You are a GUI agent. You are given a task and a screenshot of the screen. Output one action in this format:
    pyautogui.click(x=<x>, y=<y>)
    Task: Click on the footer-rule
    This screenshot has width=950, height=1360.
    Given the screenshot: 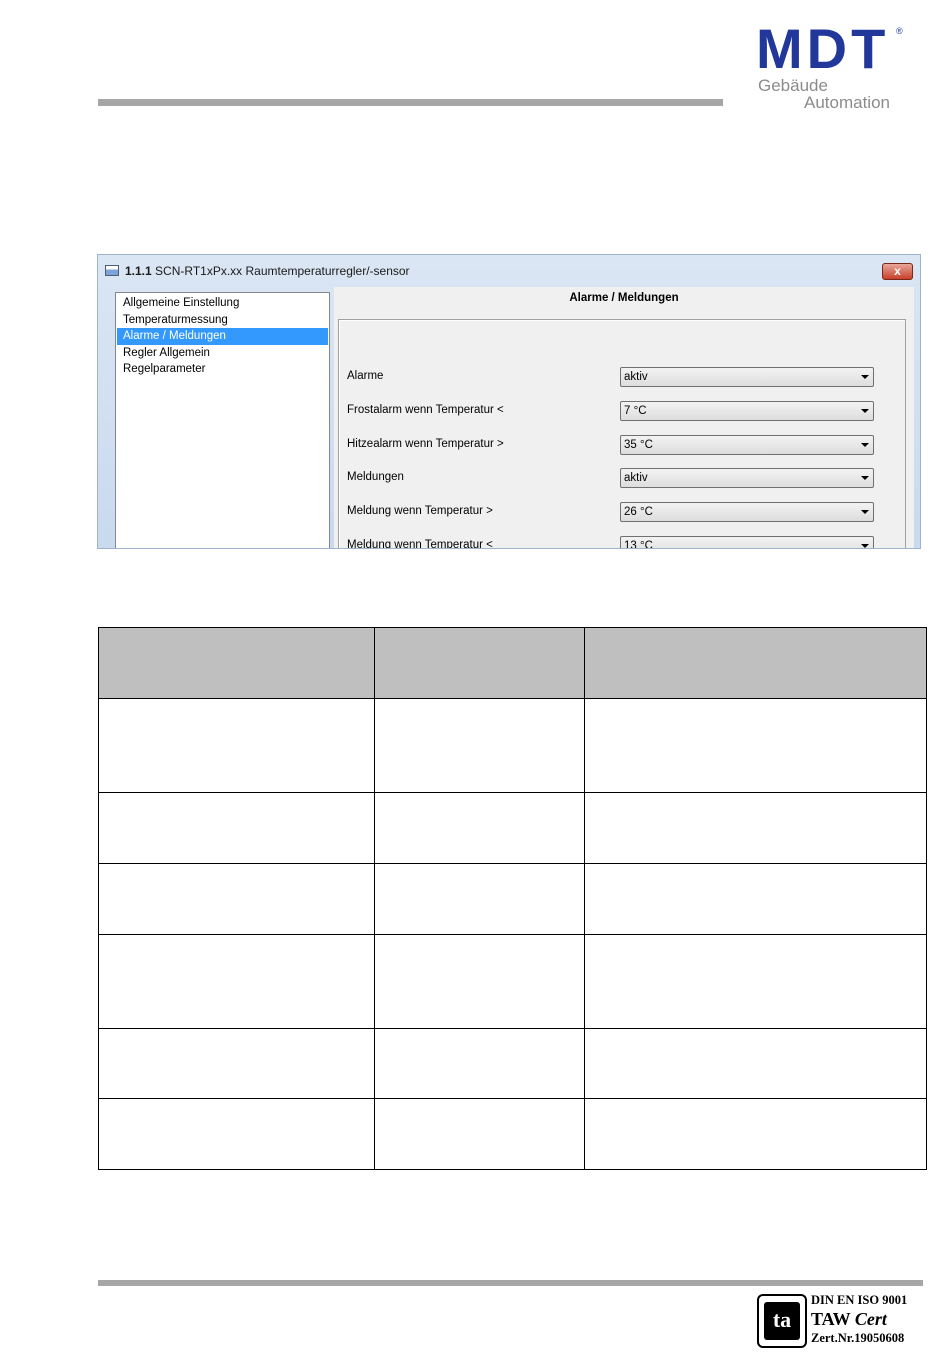 What is the action you would take?
    pyautogui.click(x=510, y=1283)
    